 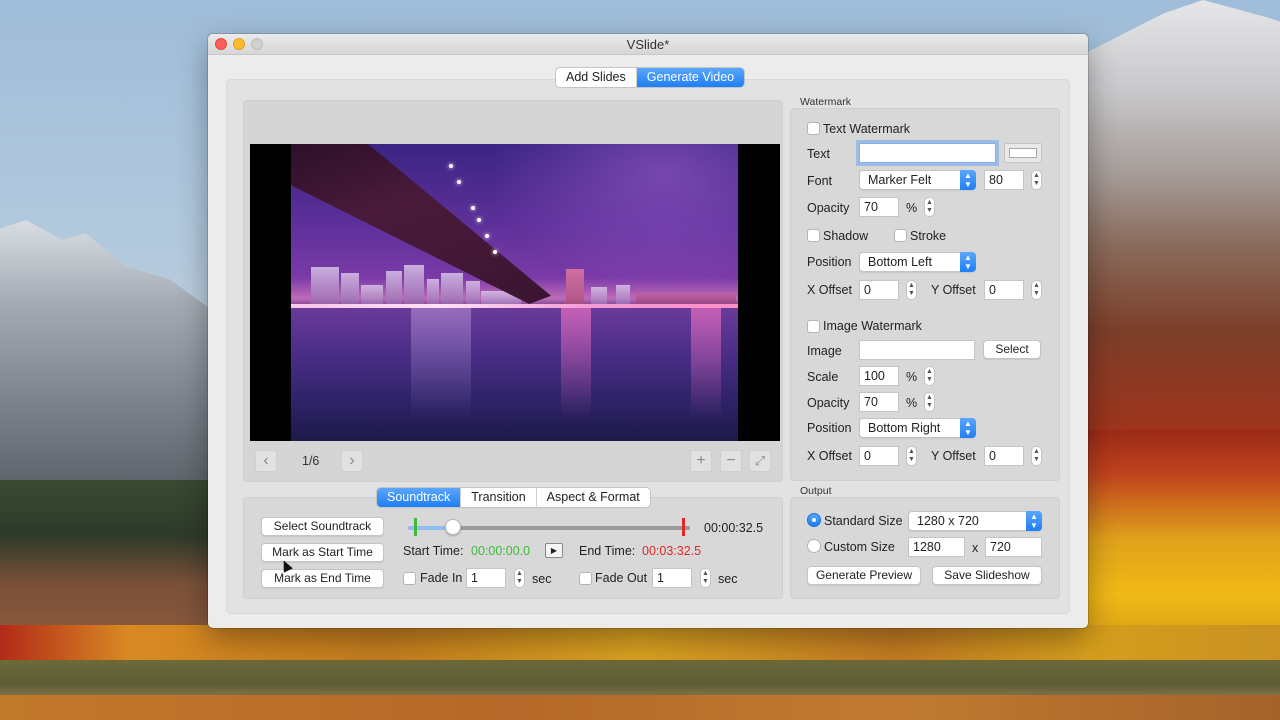 What do you see at coordinates (975, 548) in the screenshot?
I see `size-separator: x` at bounding box center [975, 548].